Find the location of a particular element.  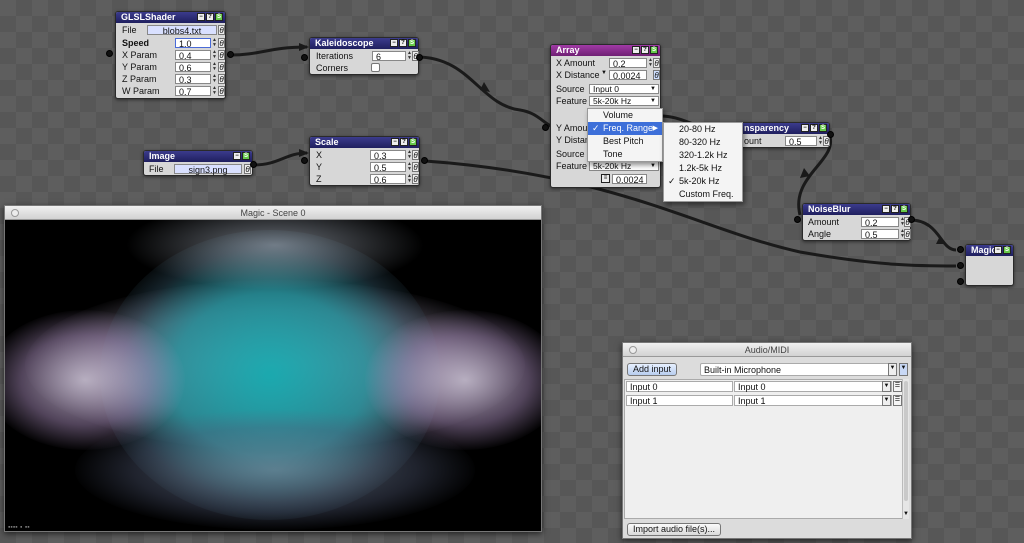

noiseblur-angle-field: 0.5 is located at coordinates (880, 234).